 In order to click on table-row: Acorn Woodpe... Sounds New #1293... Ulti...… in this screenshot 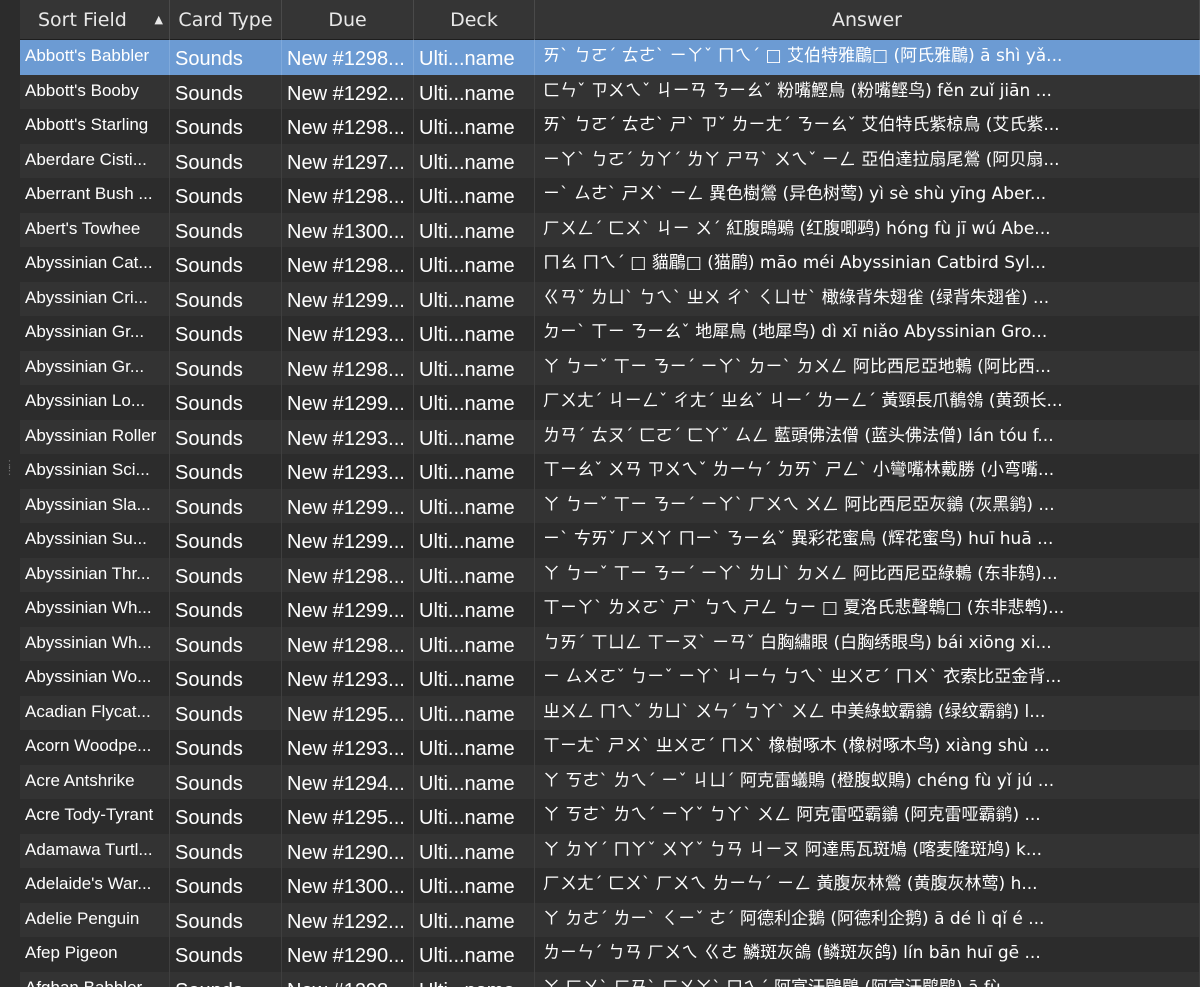, I will do `click(610, 747)`.